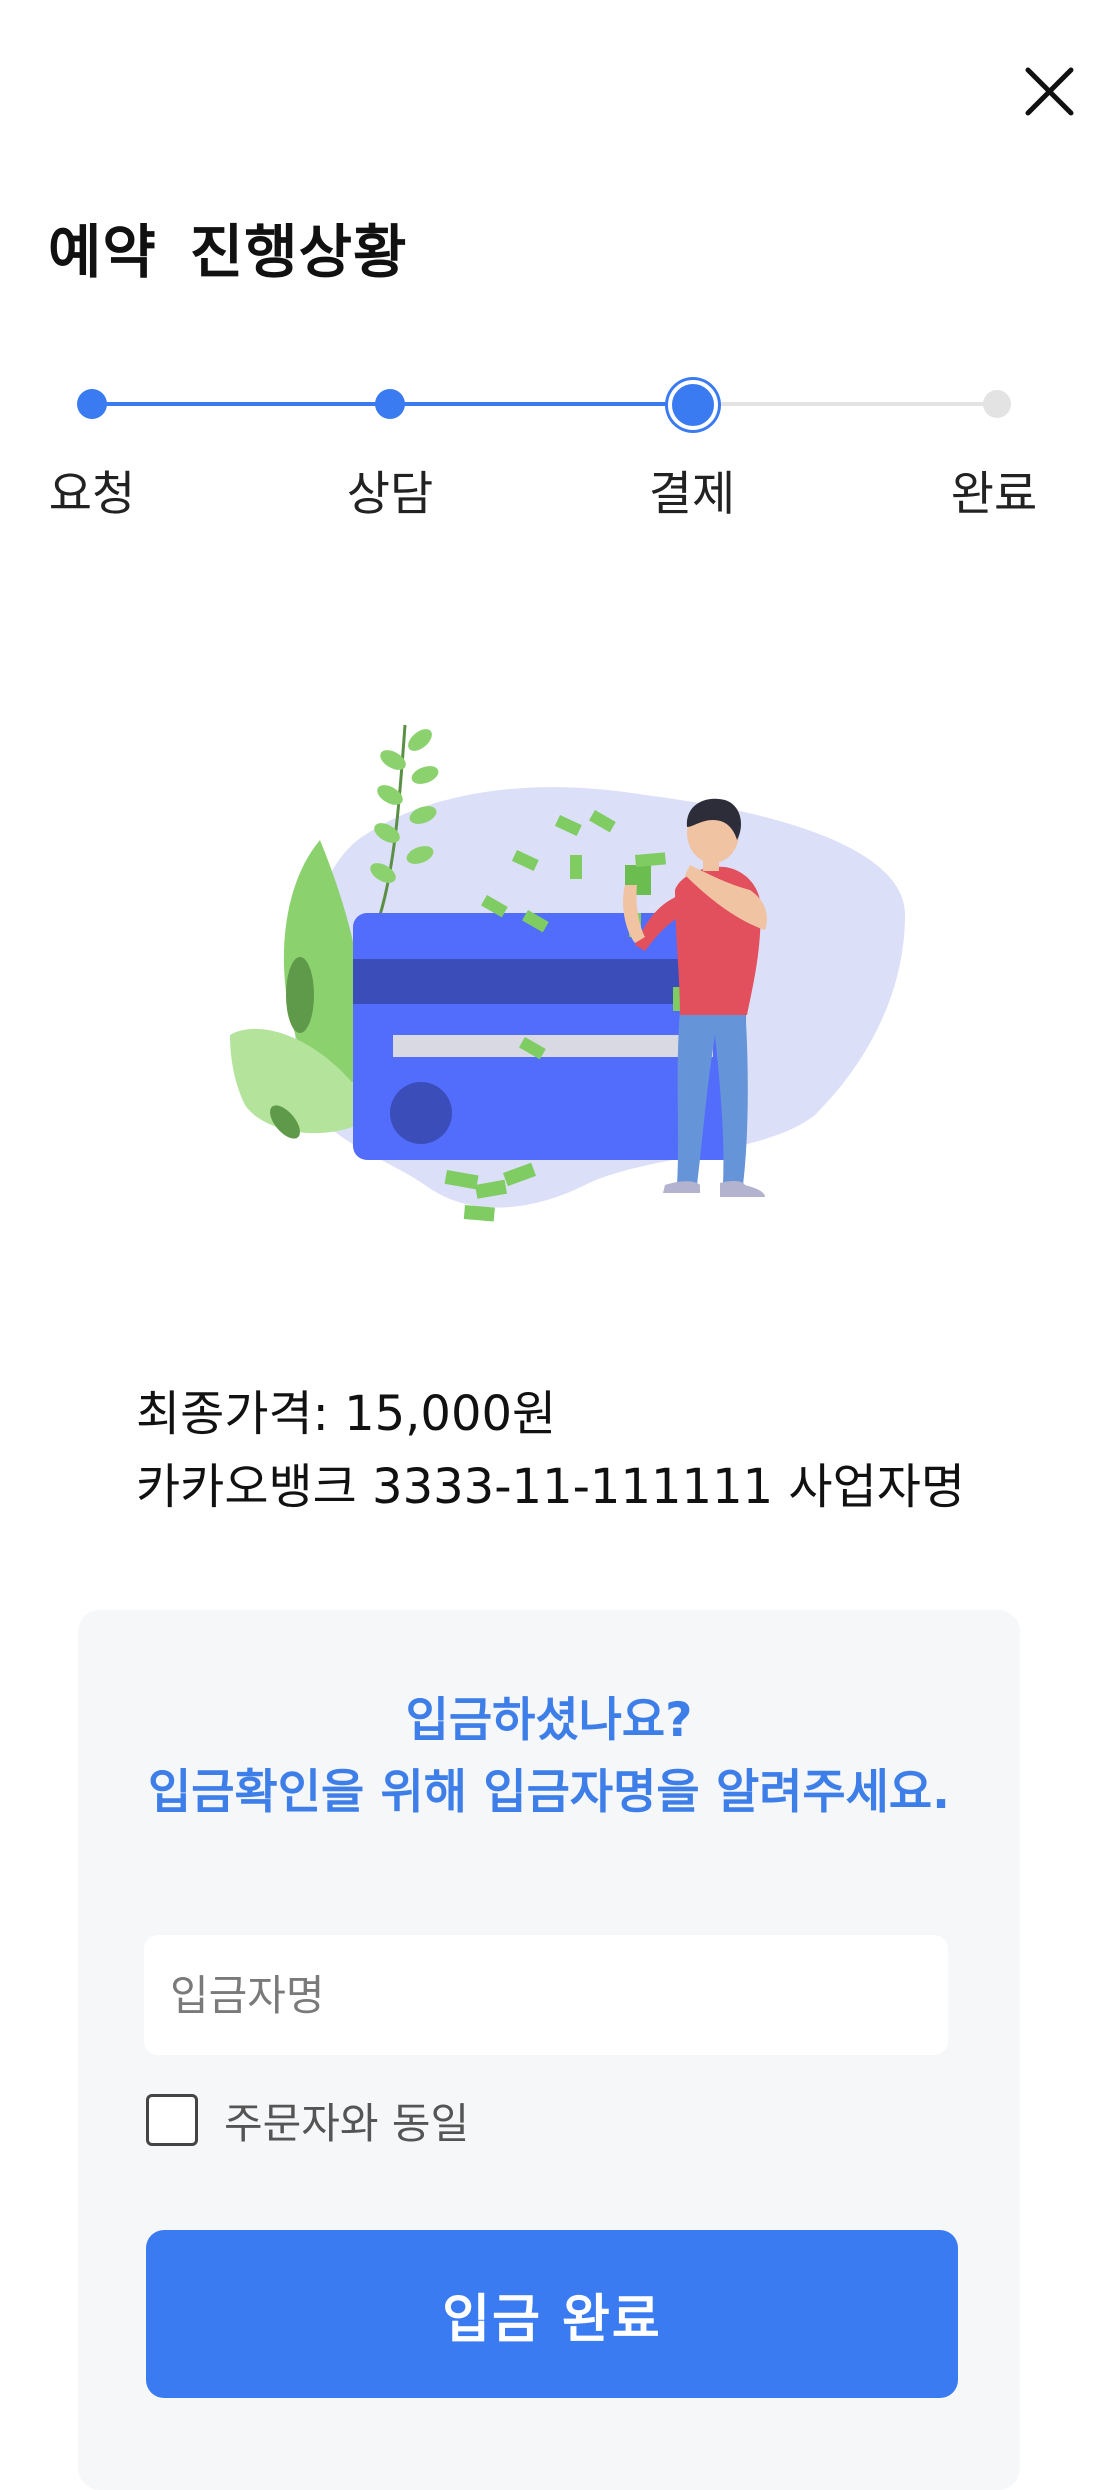  Describe the element at coordinates (172, 2120) in the screenshot. I see `same-as-orderer-checkbox` at that location.